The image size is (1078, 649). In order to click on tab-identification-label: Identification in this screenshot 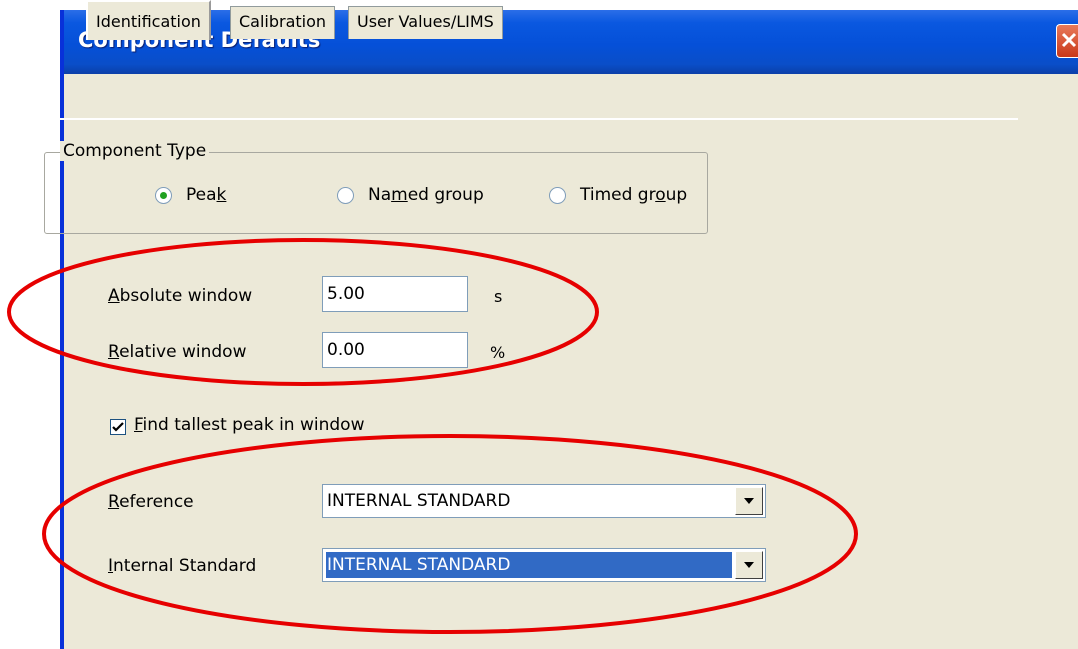, I will do `click(148, 21)`.